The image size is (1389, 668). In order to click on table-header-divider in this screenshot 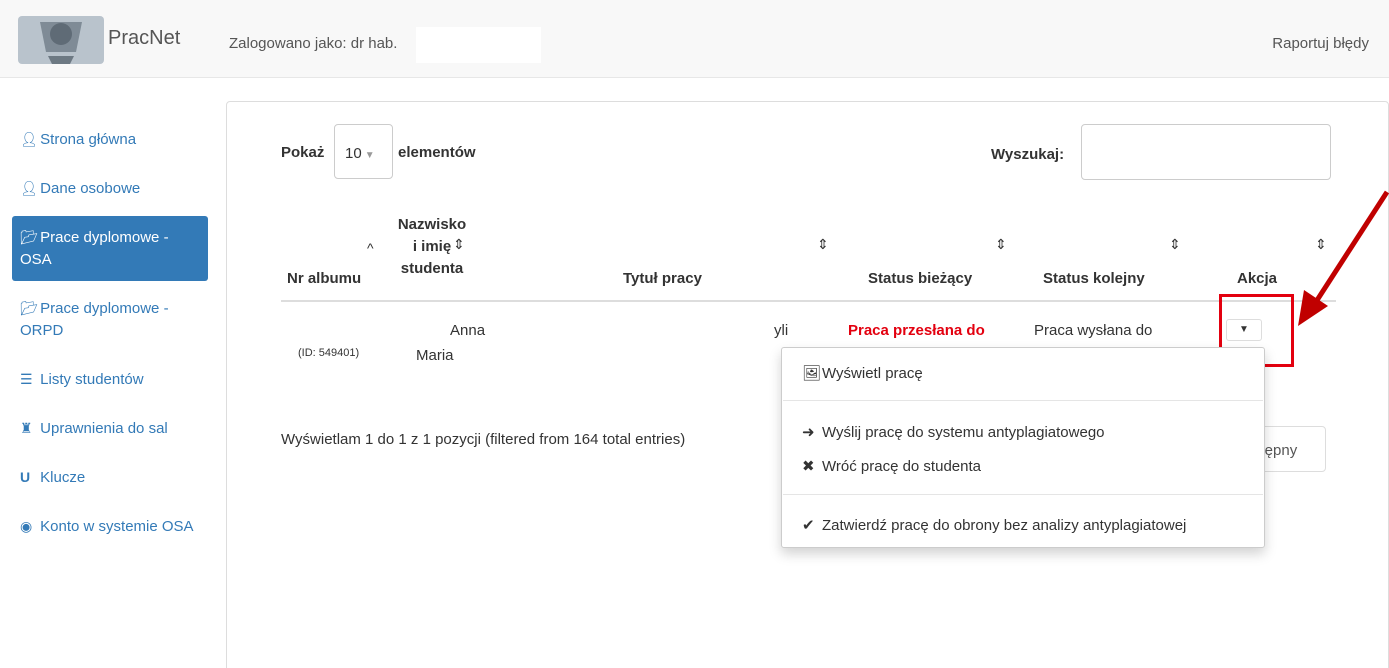, I will do `click(808, 301)`.